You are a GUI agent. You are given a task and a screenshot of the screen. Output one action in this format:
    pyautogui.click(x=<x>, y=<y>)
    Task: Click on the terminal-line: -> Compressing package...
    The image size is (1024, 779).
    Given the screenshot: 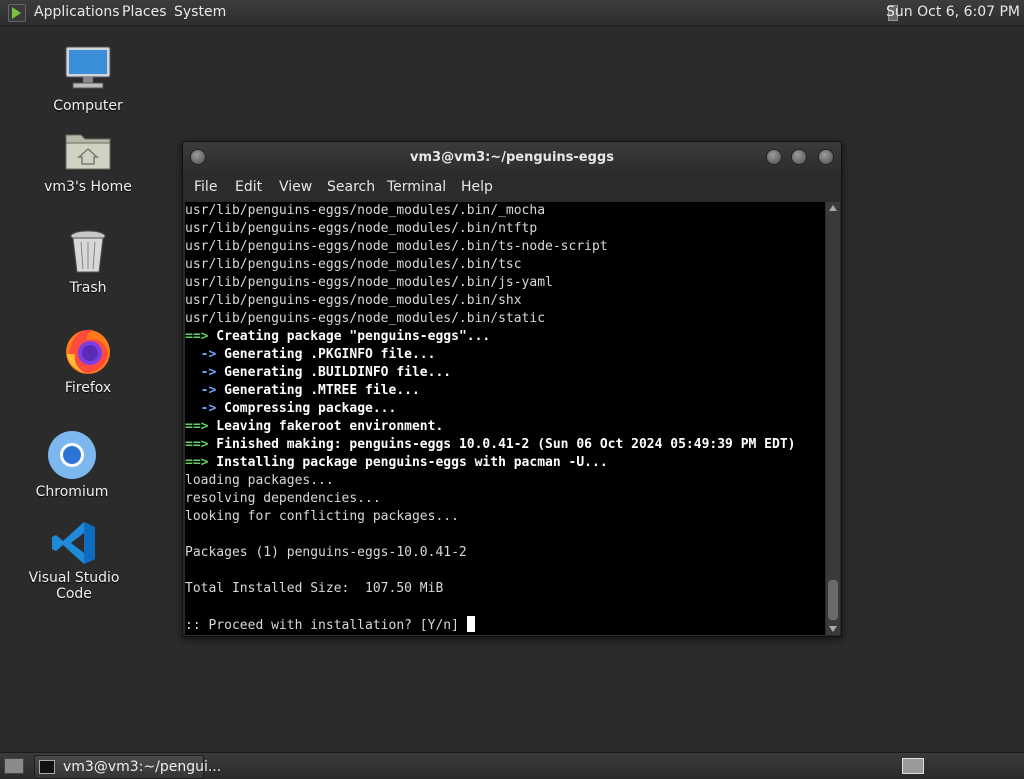 What is the action you would take?
    pyautogui.click(x=505, y=409)
    